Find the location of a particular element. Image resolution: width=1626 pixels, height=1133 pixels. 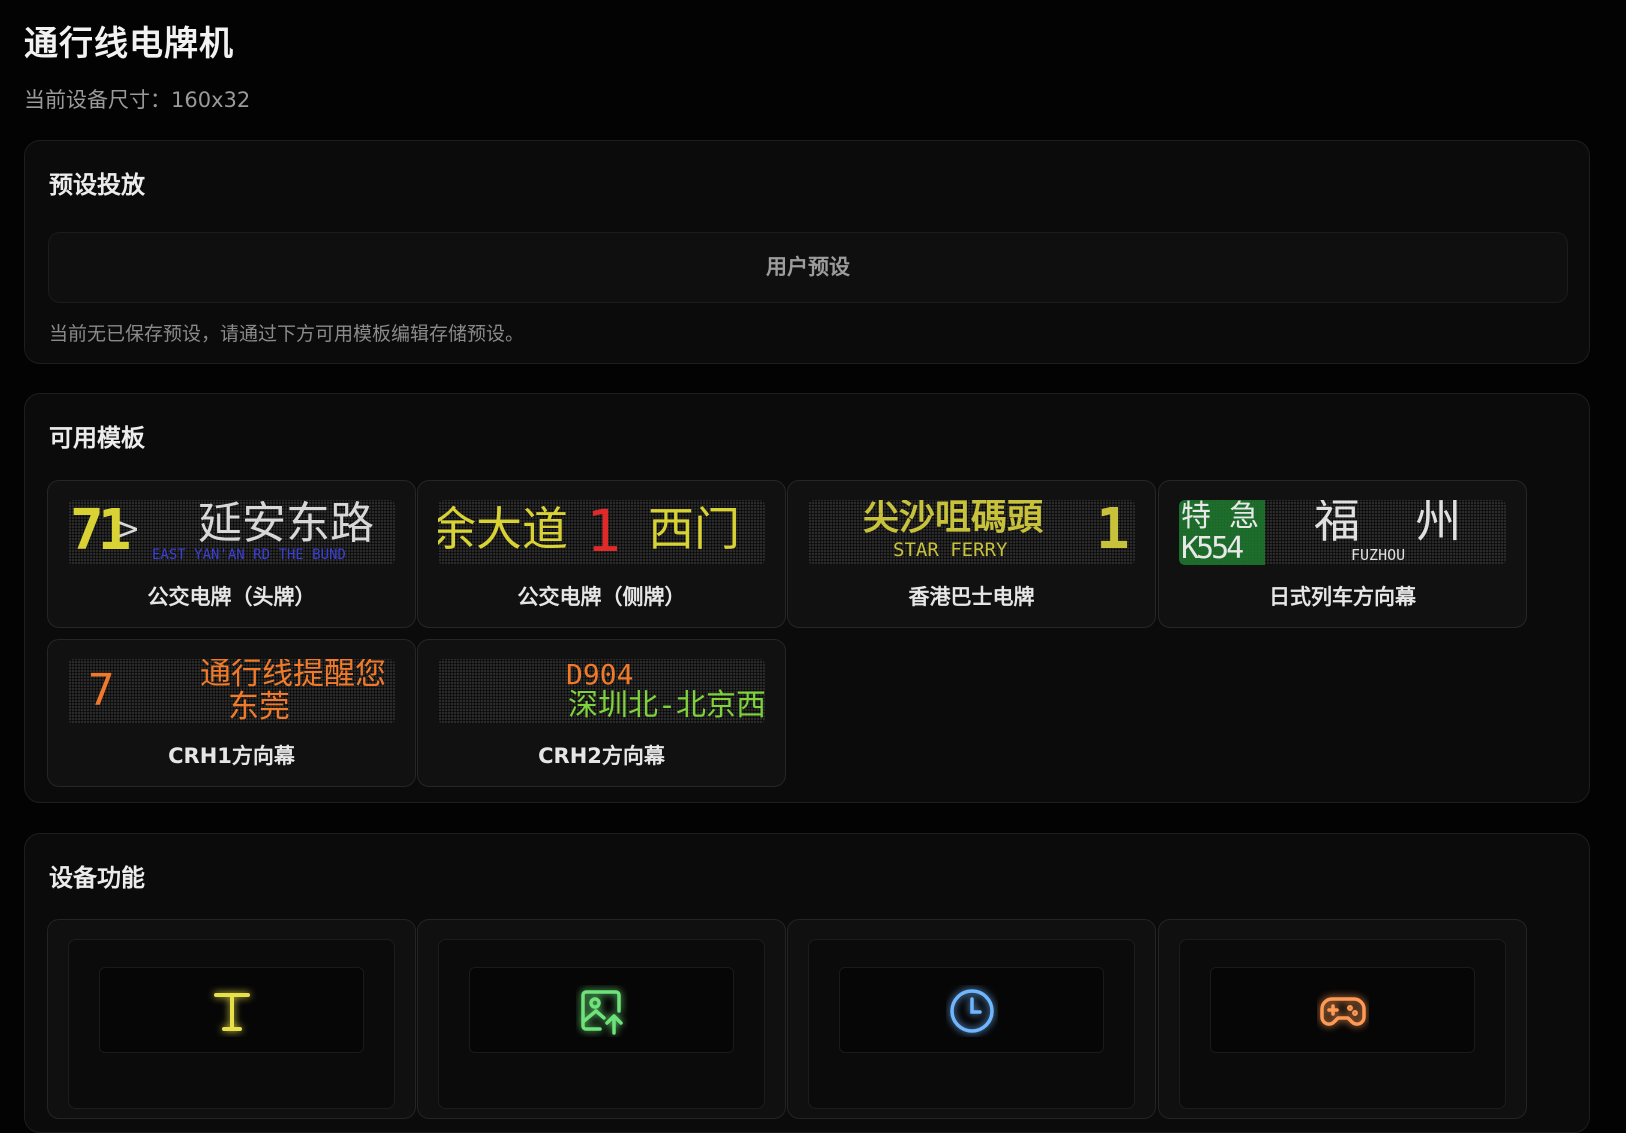

template-card-bus-side: 余大道 1 西门 公交电牌（侧牌） is located at coordinates (601, 554).